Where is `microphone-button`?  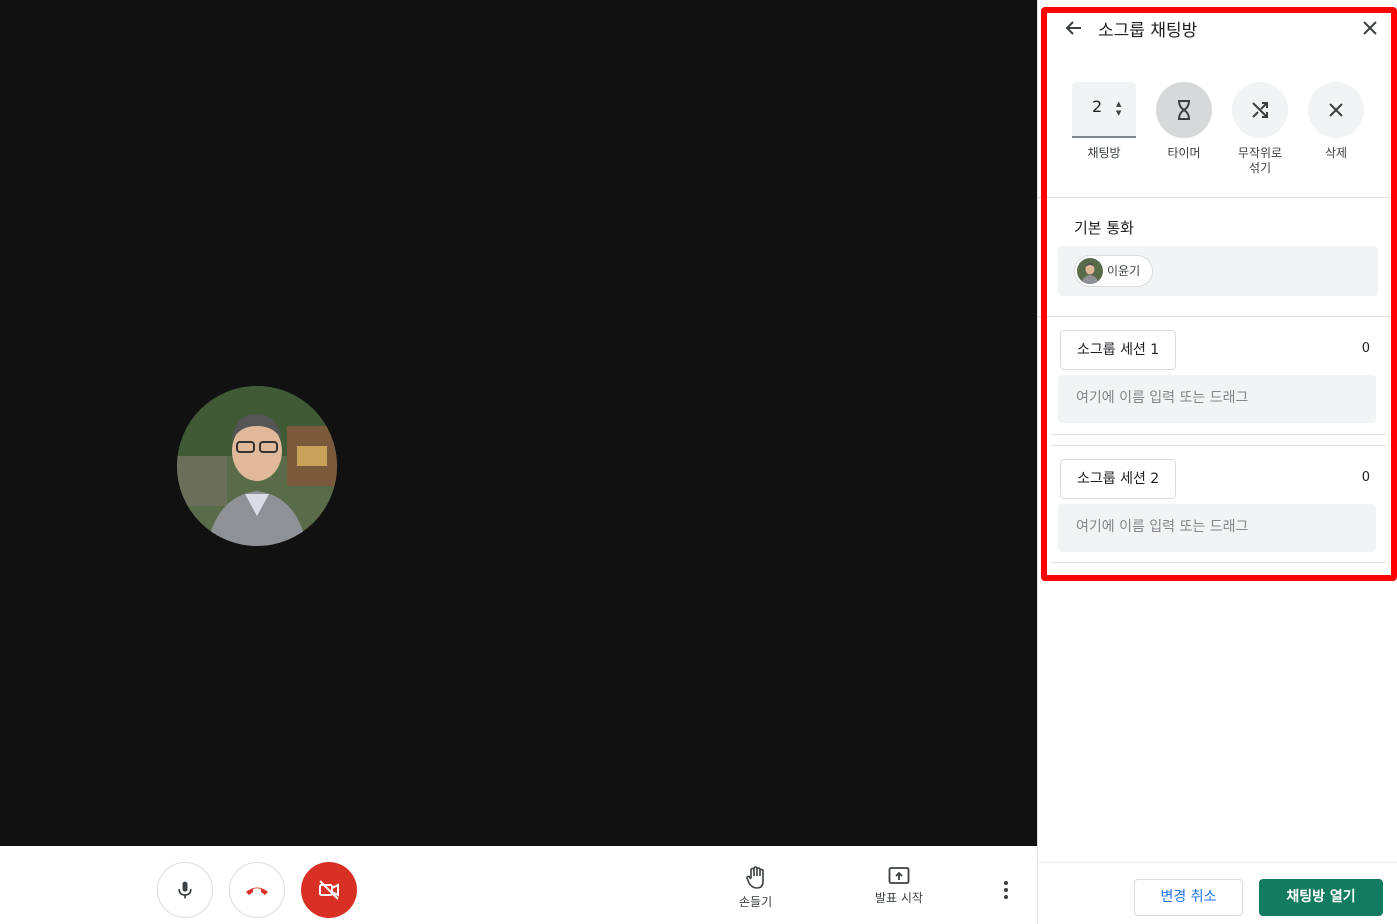 microphone-button is located at coordinates (185, 890).